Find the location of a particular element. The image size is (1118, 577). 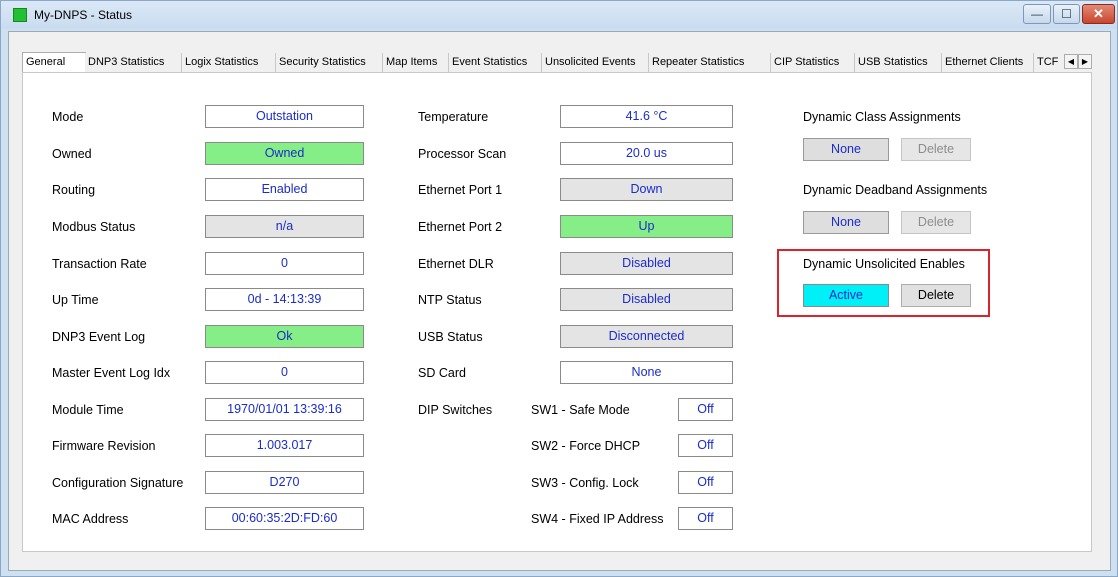

ethernet-dlr-label: Ethernet DLR is located at coordinates (456, 264).